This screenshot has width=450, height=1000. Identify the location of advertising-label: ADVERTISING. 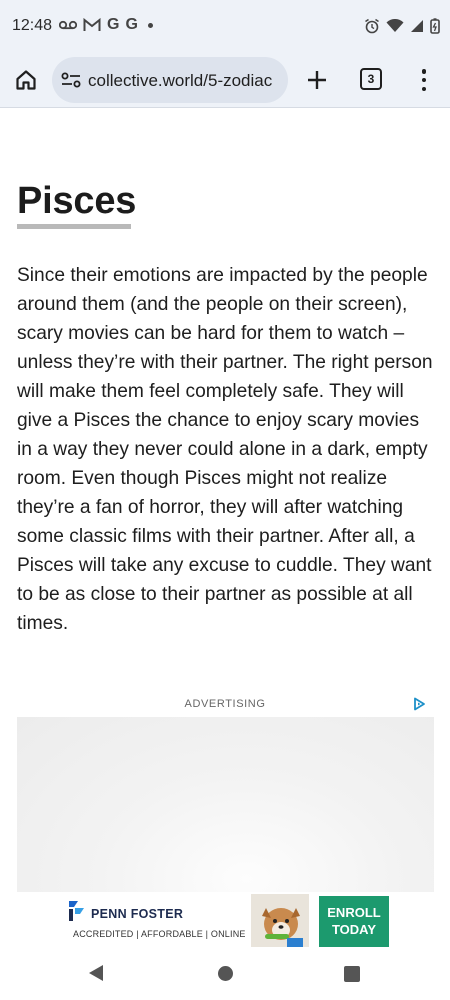
(225, 704).